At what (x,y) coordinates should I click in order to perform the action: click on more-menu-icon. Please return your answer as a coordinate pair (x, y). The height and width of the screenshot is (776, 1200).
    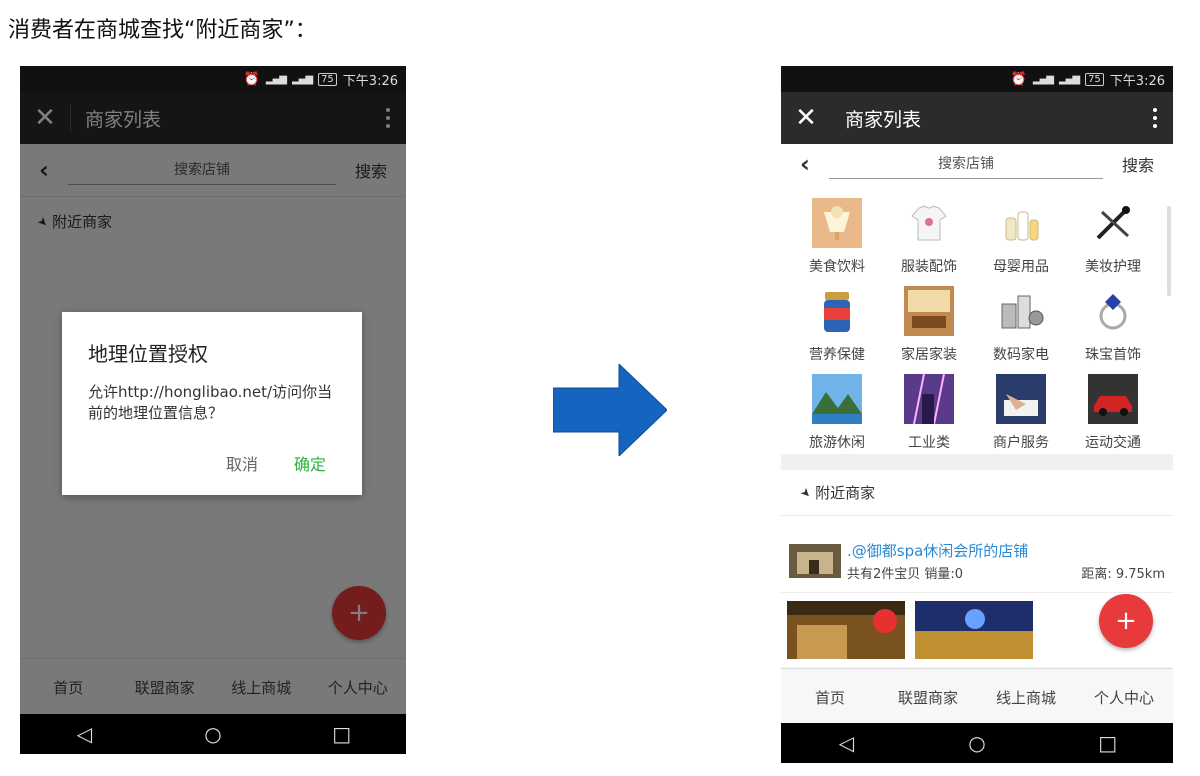
    Looking at the image, I should click on (1155, 118).